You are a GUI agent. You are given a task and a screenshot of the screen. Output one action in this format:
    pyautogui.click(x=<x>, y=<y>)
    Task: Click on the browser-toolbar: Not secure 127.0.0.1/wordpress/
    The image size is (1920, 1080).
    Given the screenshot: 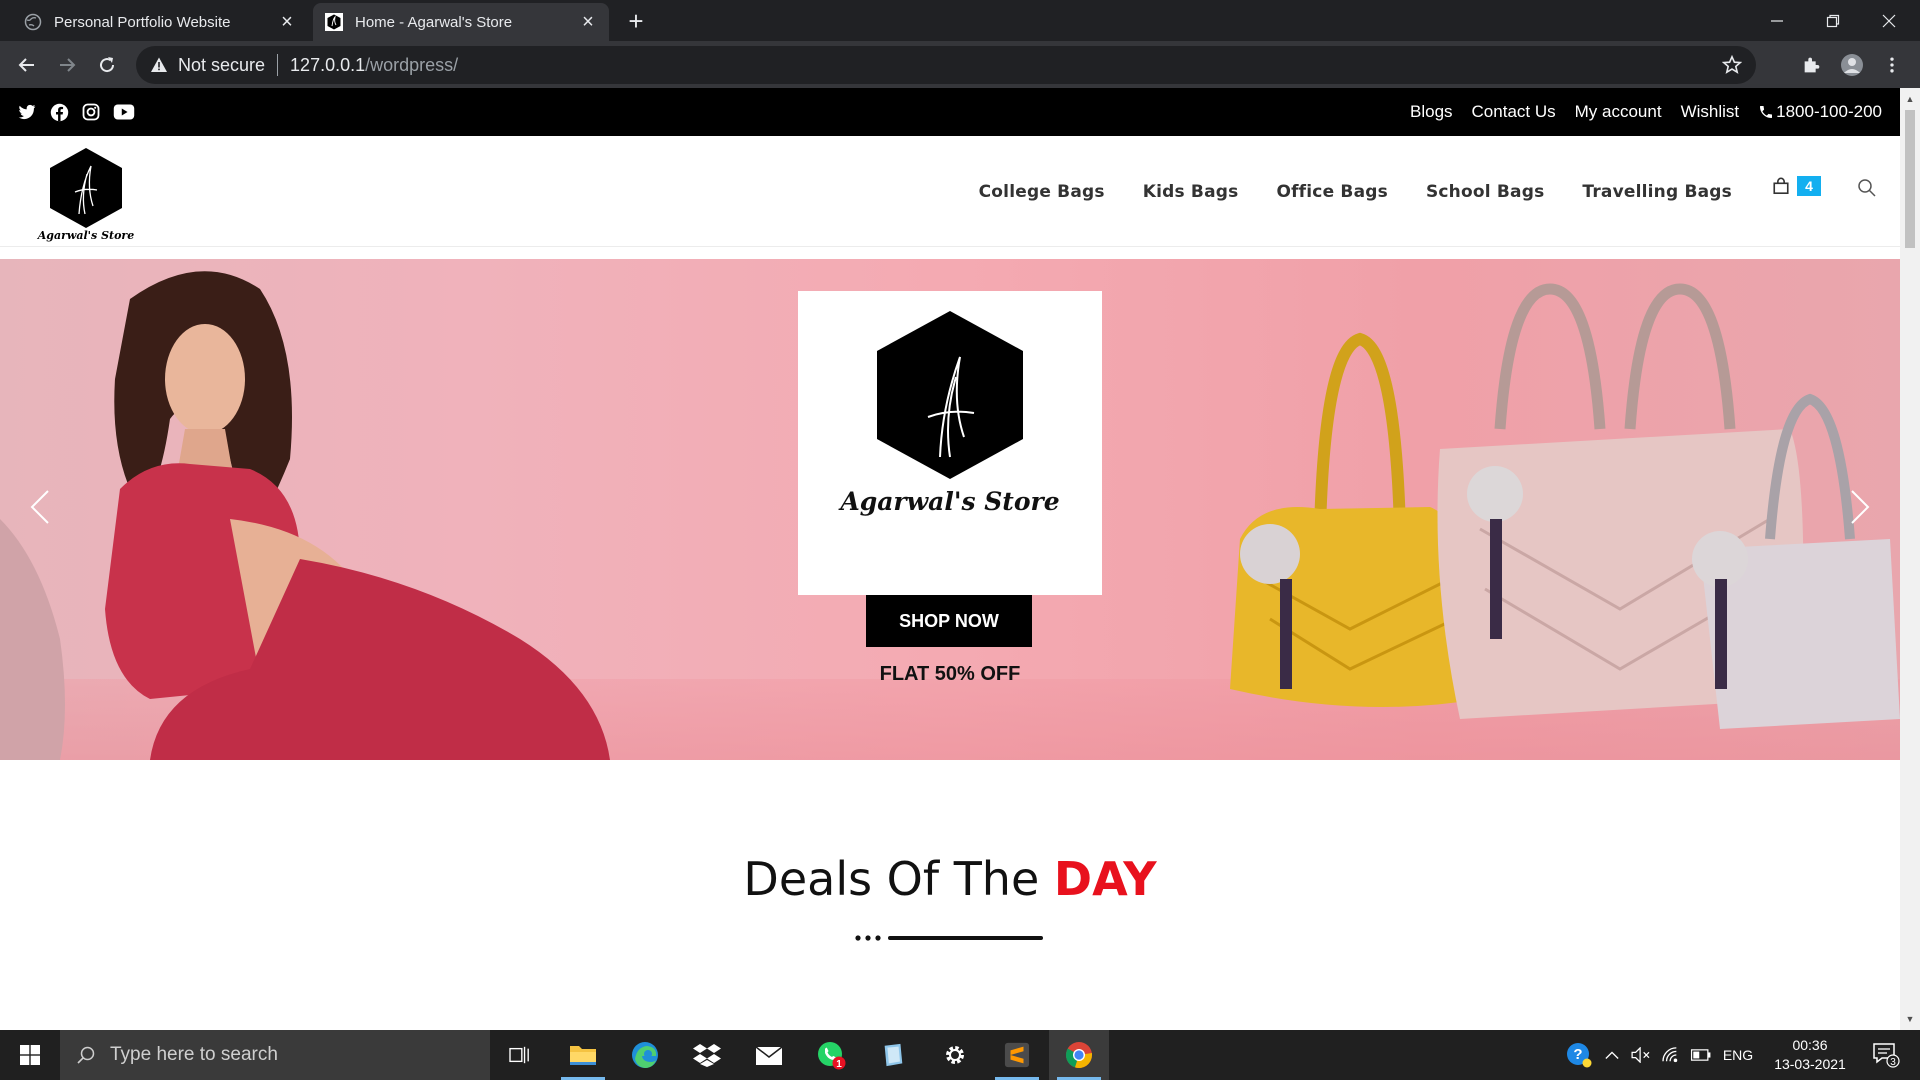 What is the action you would take?
    pyautogui.click(x=960, y=64)
    